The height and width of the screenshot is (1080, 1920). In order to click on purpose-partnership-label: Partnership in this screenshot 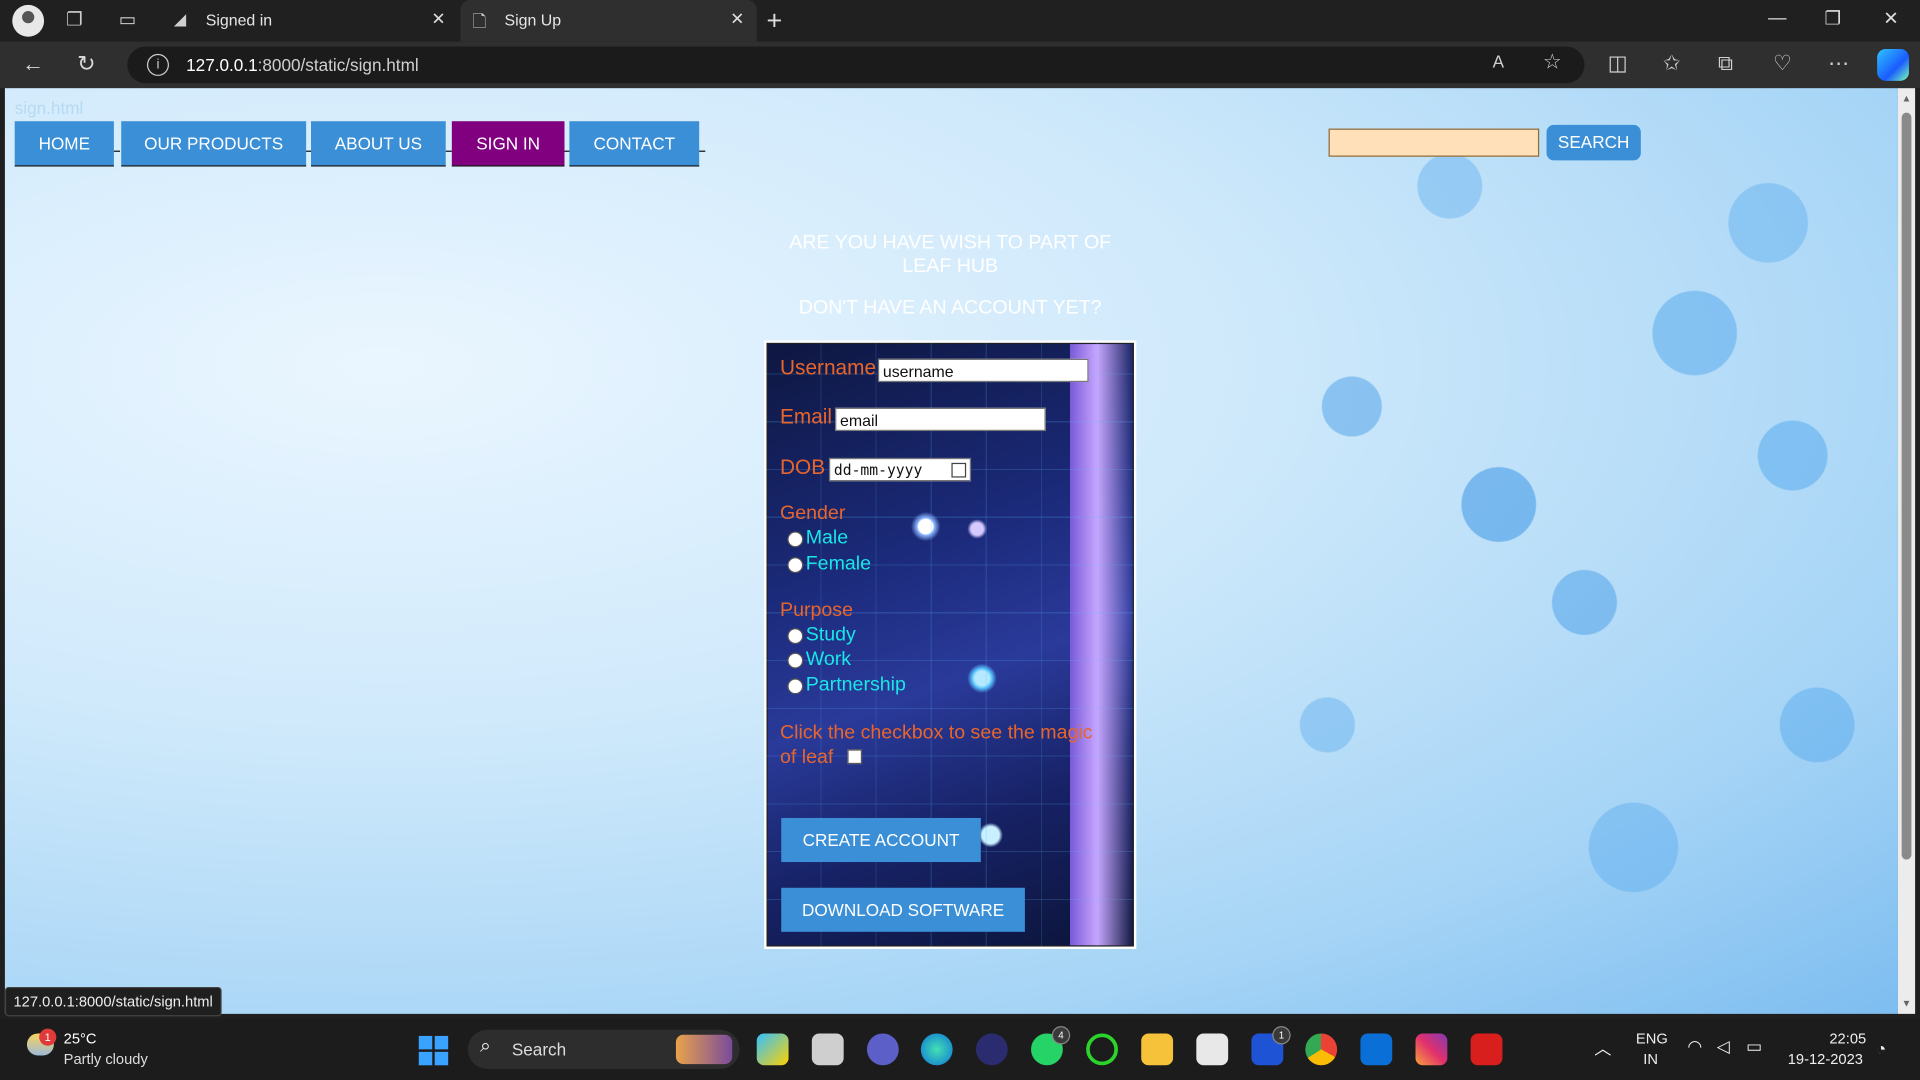, I will do `click(855, 685)`.